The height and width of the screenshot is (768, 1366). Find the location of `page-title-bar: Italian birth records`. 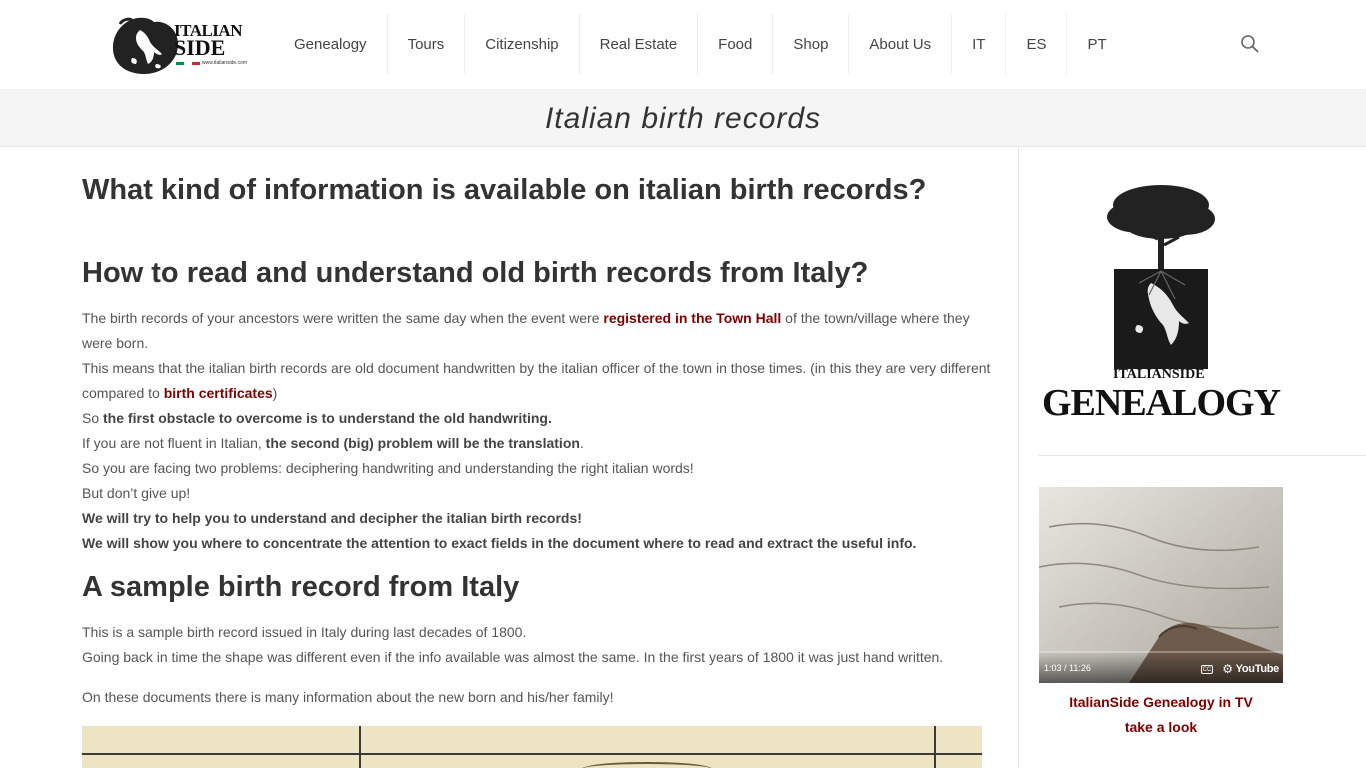

page-title-bar: Italian birth records is located at coordinates (683, 118).